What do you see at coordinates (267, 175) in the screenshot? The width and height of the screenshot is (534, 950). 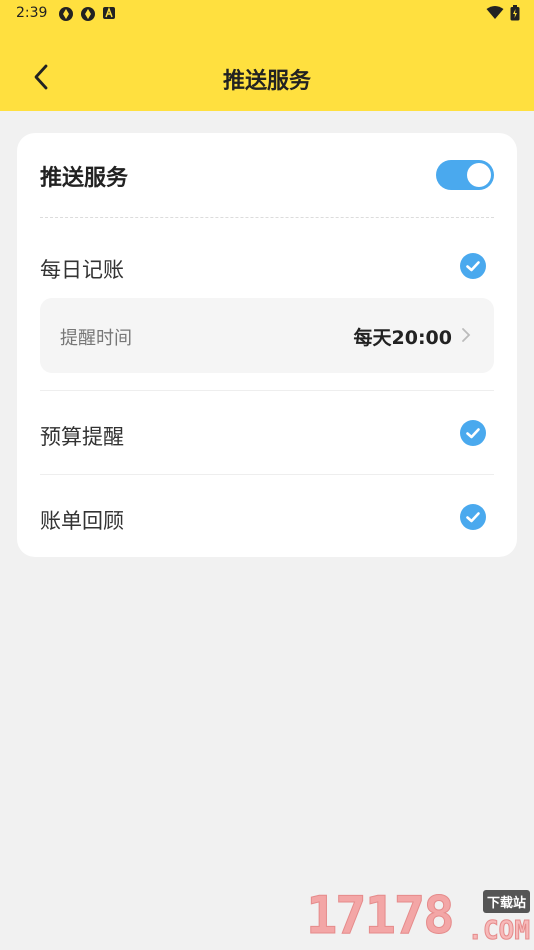 I see `push-service-row: 推送服务` at bounding box center [267, 175].